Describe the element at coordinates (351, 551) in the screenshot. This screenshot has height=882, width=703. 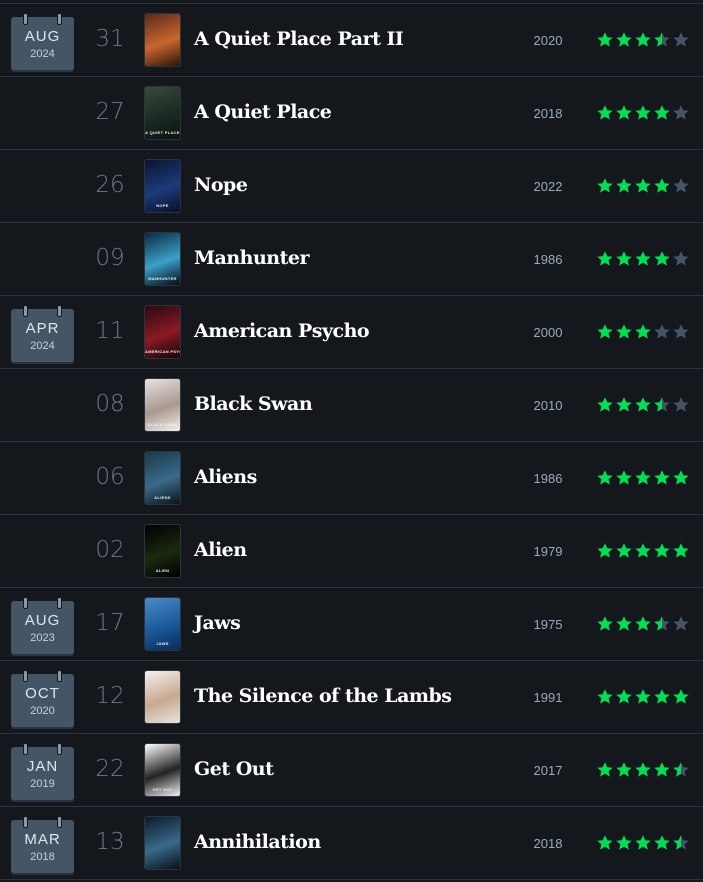
I see `diary-entry-row: 02 ALIEN Alien 1979` at that location.